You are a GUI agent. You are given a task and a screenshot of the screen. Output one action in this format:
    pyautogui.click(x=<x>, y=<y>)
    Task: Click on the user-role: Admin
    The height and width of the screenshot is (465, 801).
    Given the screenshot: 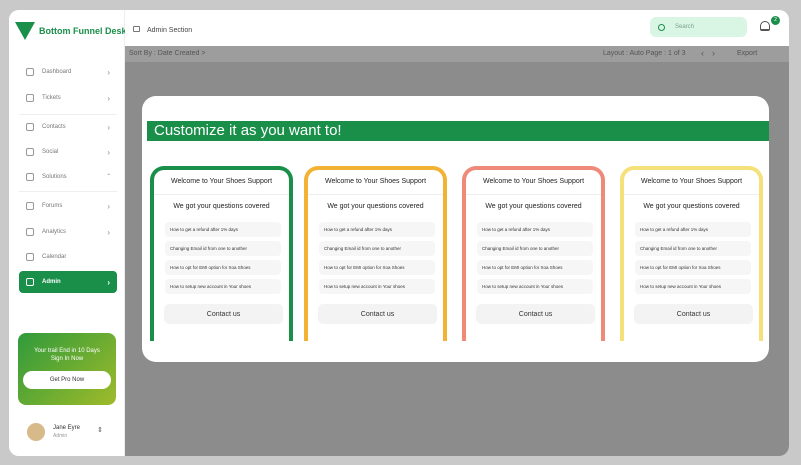 What is the action you would take?
    pyautogui.click(x=60, y=436)
    